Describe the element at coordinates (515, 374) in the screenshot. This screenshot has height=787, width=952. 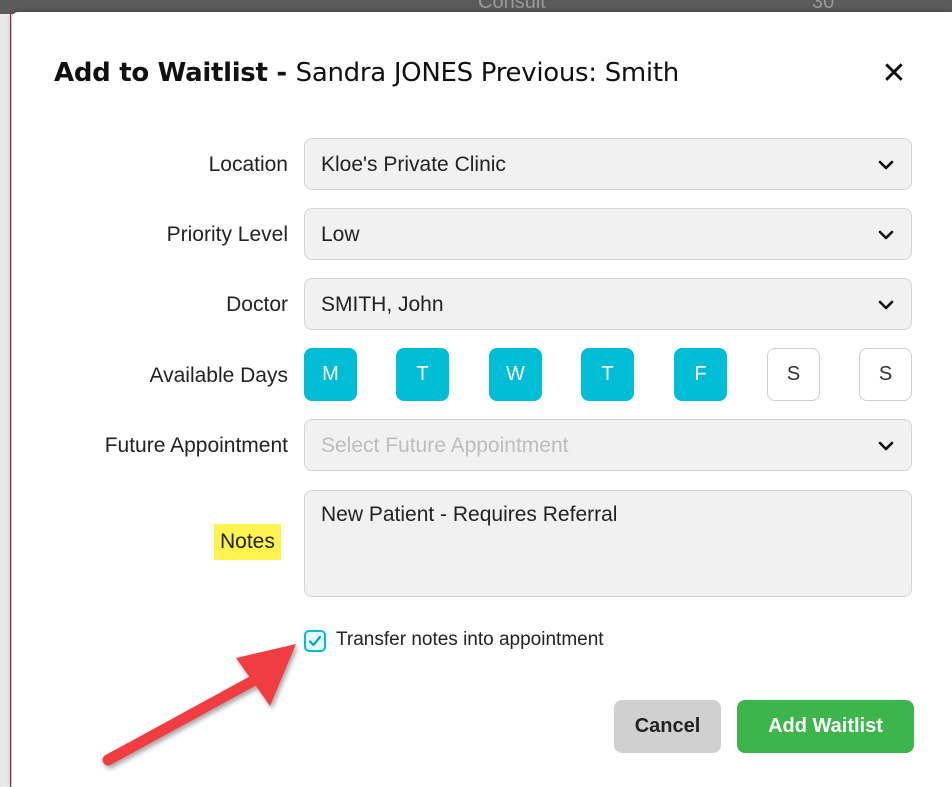
I see `day-toggle-wednesday: W` at that location.